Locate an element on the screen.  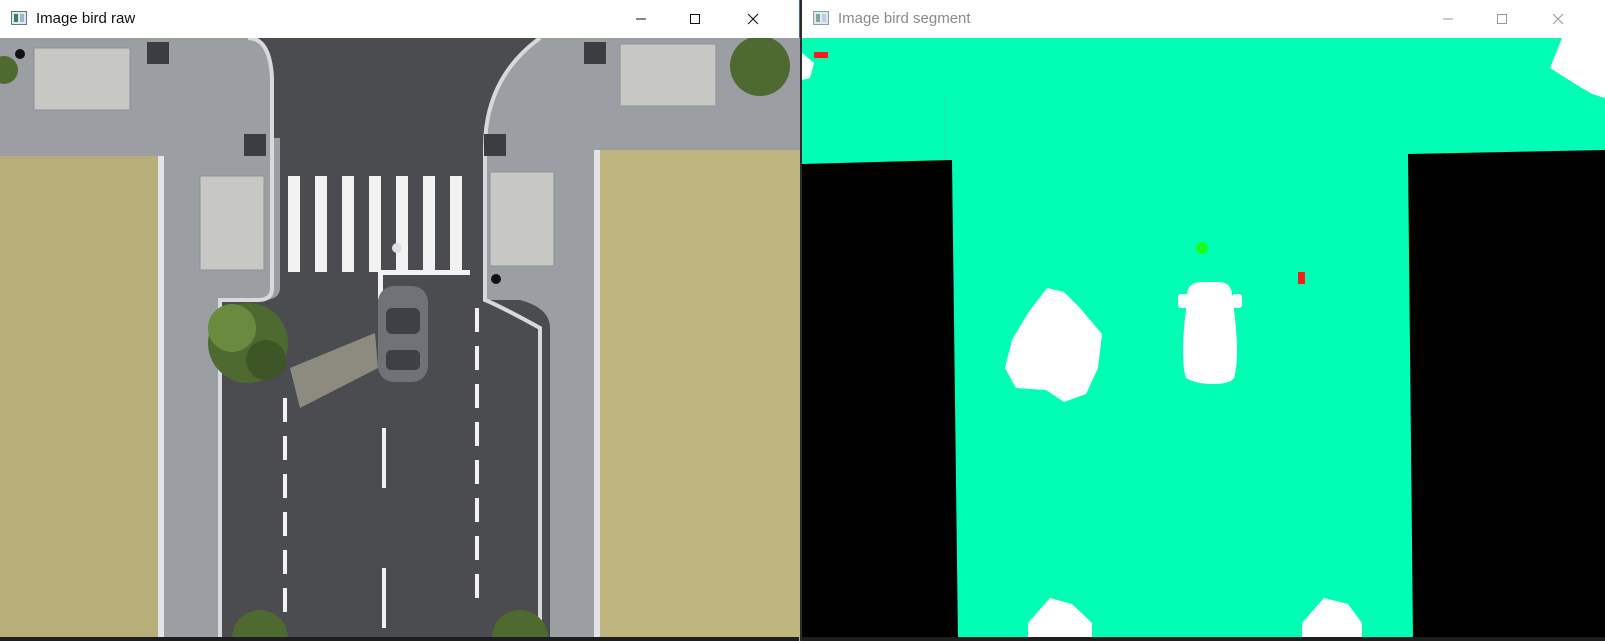
vehicle-region is located at coordinates (1210, 333).